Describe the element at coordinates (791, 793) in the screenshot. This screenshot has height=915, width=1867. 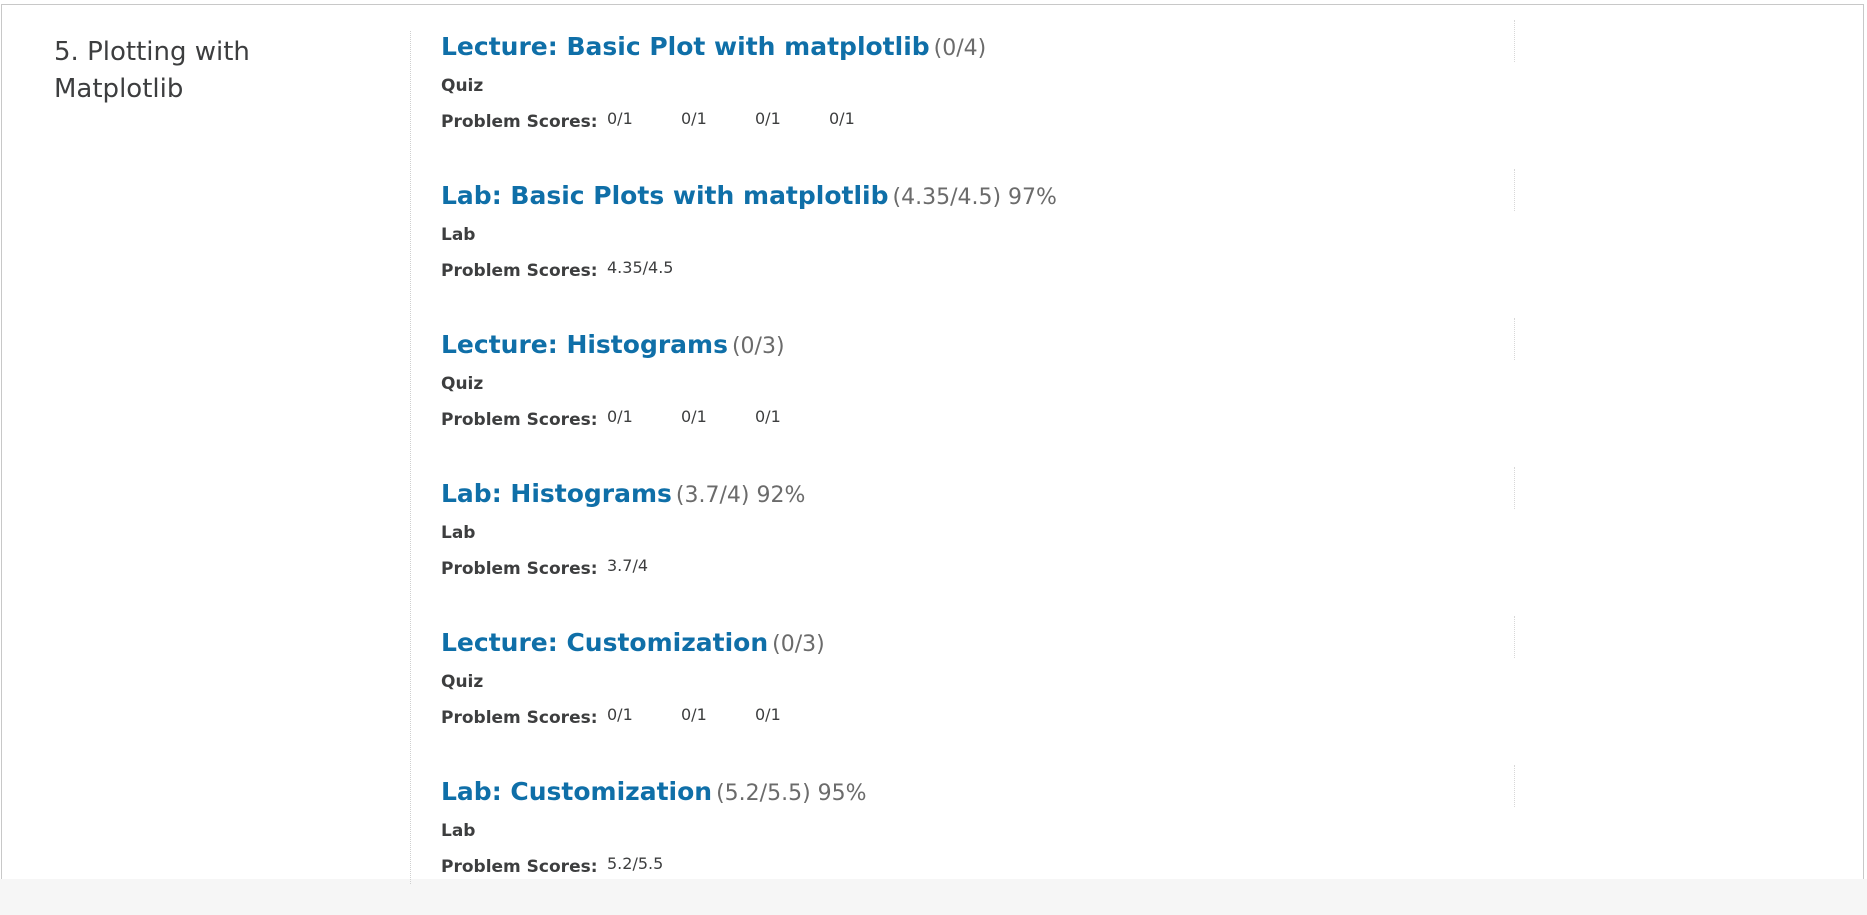
I see `section-score: (5.2/5.5) 95%` at that location.